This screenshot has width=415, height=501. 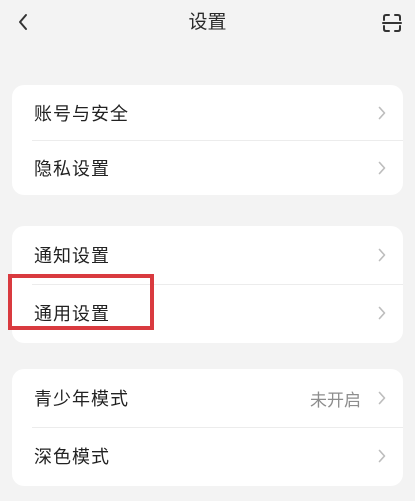 What do you see at coordinates (72, 314) in the screenshot?
I see `row-label: 通用设置` at bounding box center [72, 314].